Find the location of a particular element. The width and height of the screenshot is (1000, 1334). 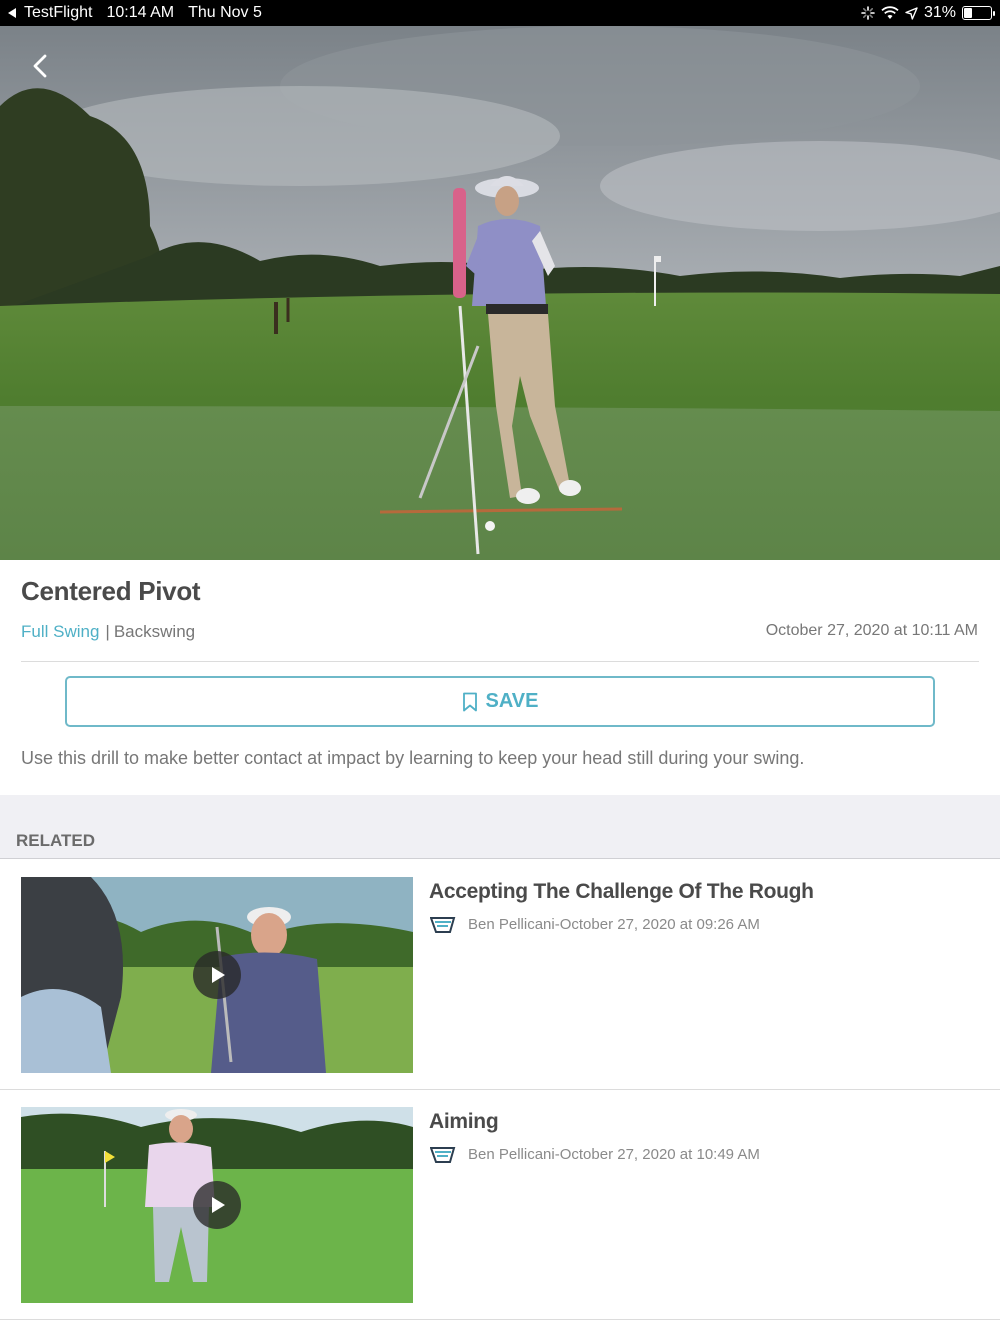

wifi-icon is located at coordinates (890, 12).